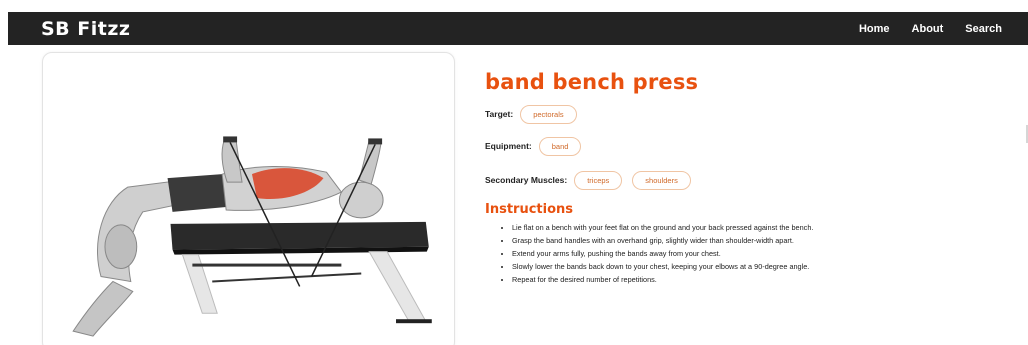 The image size is (1028, 345). I want to click on nav-links: Home About Search, so click(930, 29).